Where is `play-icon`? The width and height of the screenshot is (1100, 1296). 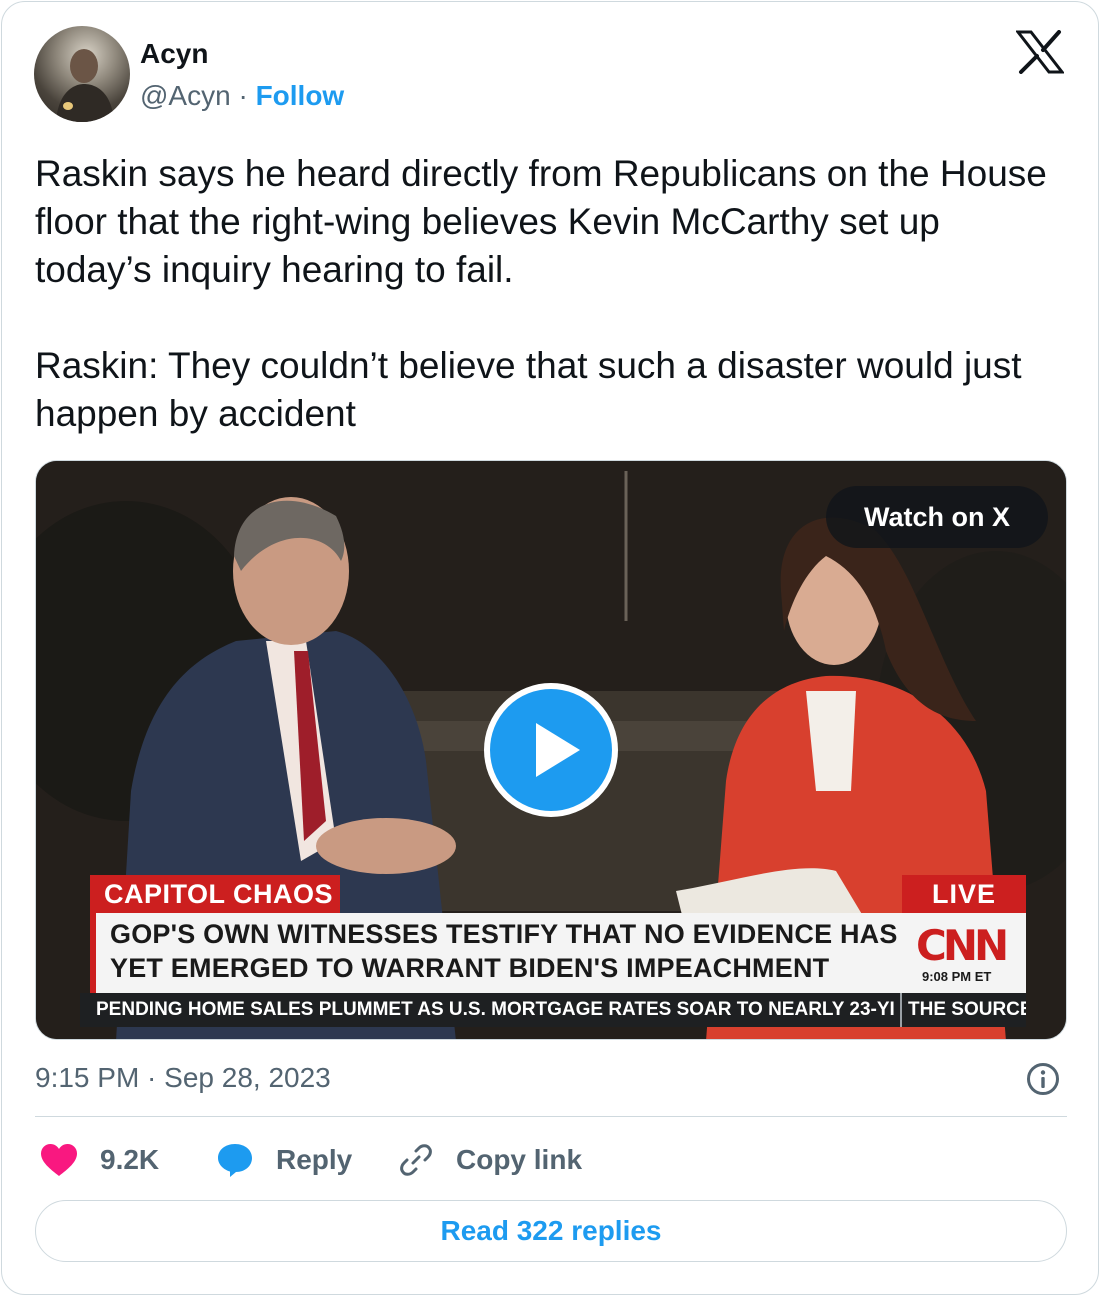
play-icon is located at coordinates (558, 750).